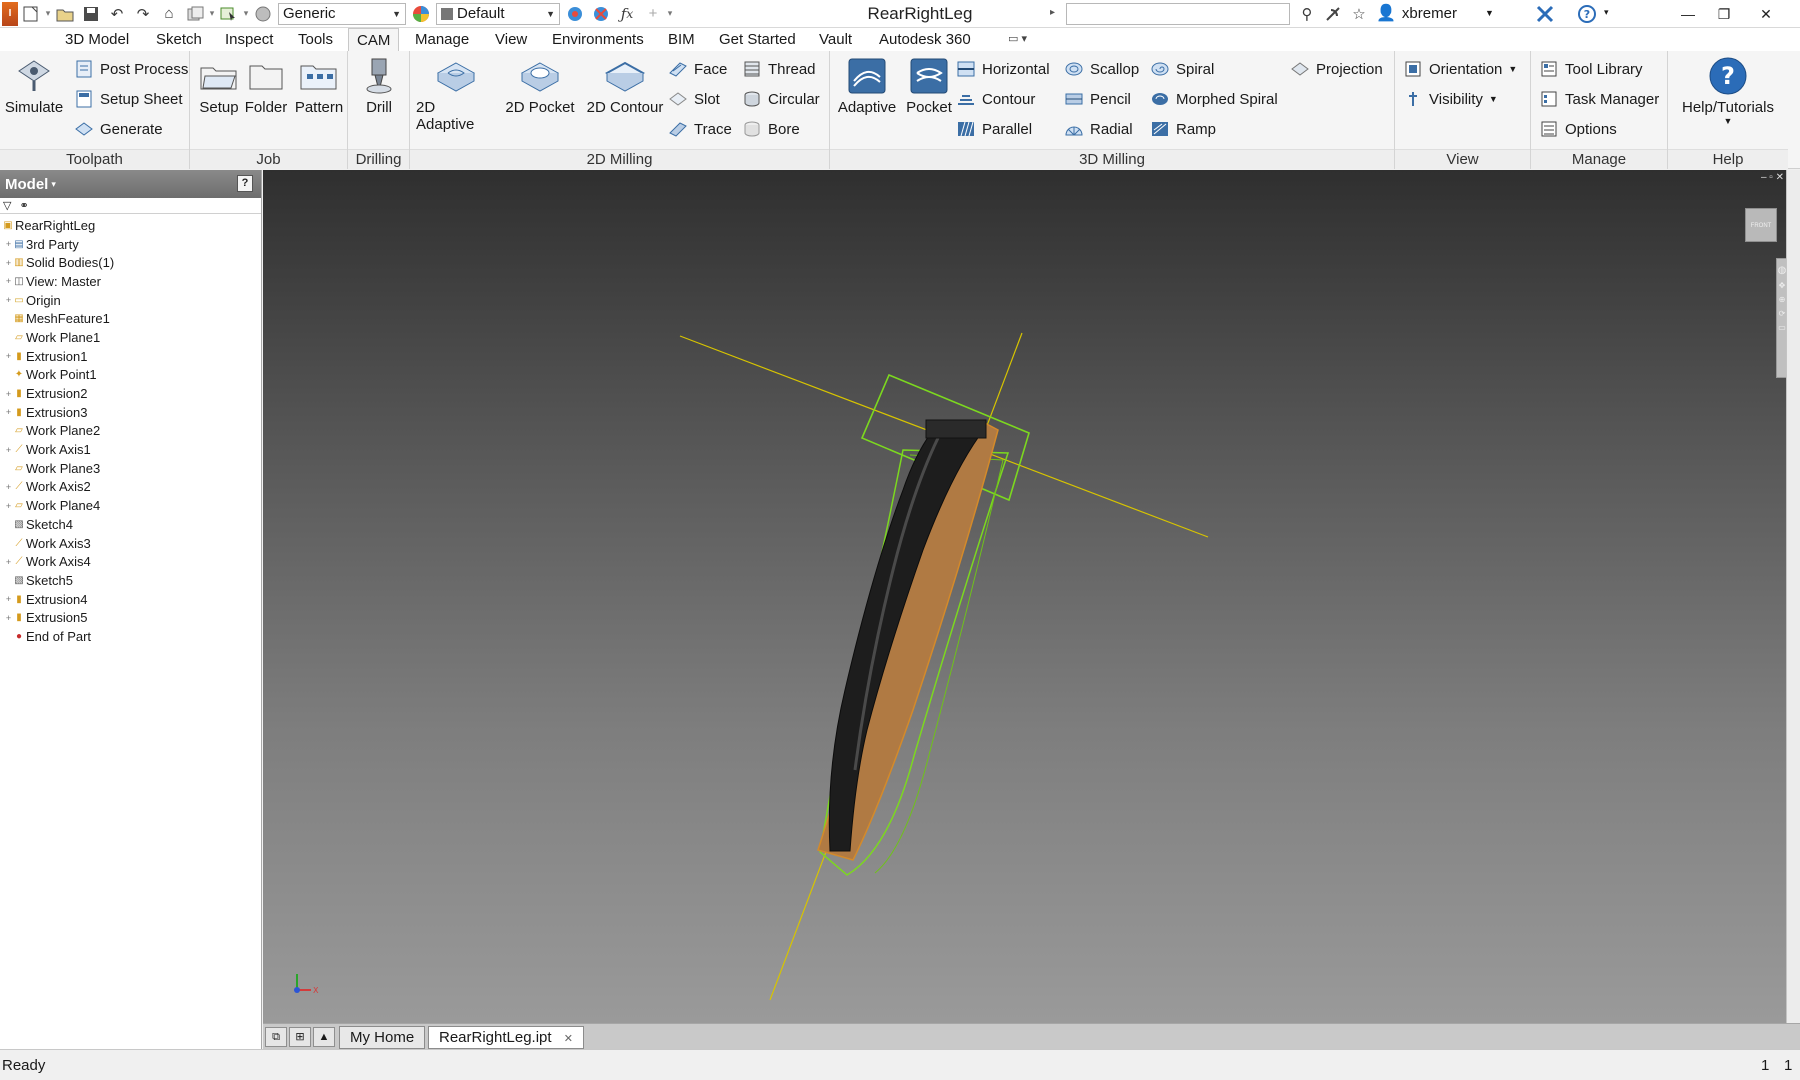  Describe the element at coordinates (7, 205) in the screenshot. I see `filter-icon: ▽` at that location.